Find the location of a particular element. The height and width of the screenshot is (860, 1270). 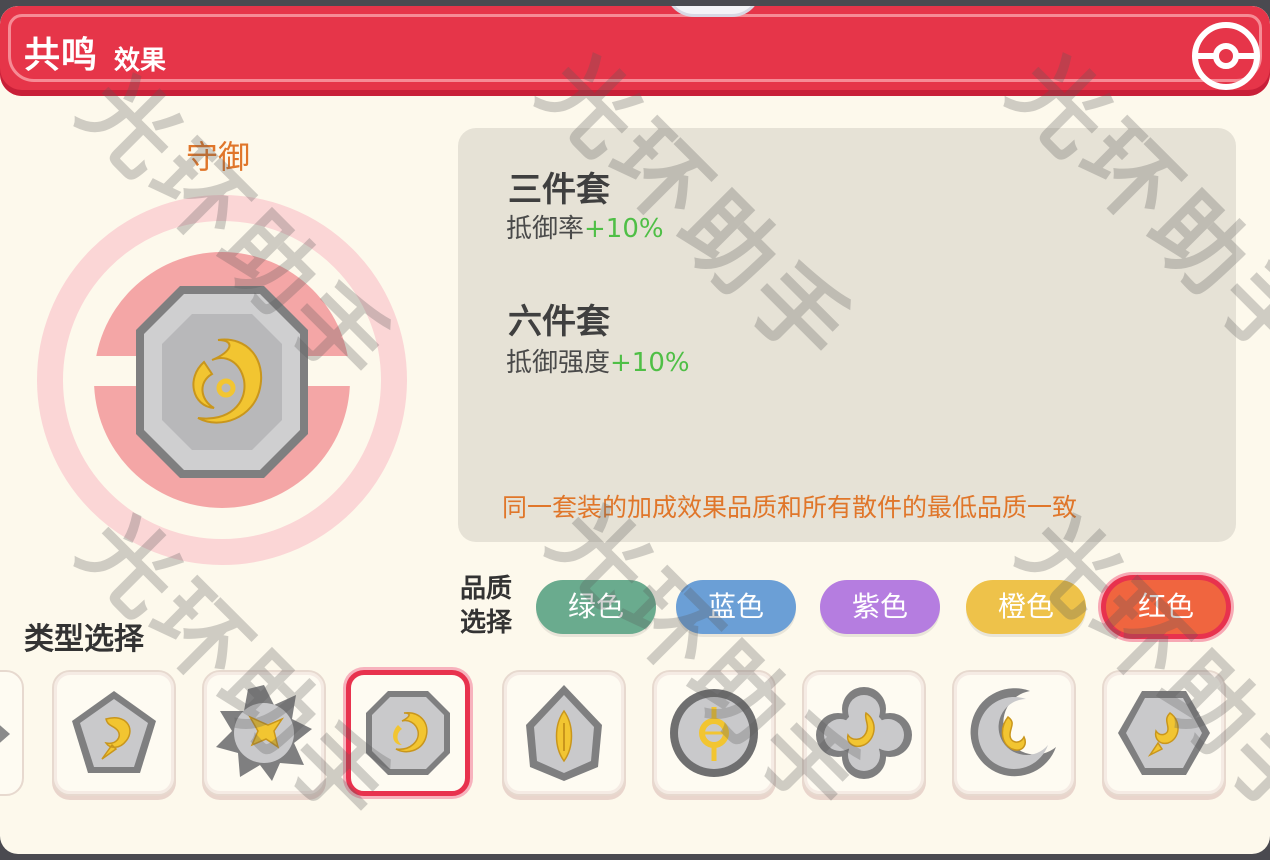

six-piece-title: 六件套 is located at coordinates (559, 322).